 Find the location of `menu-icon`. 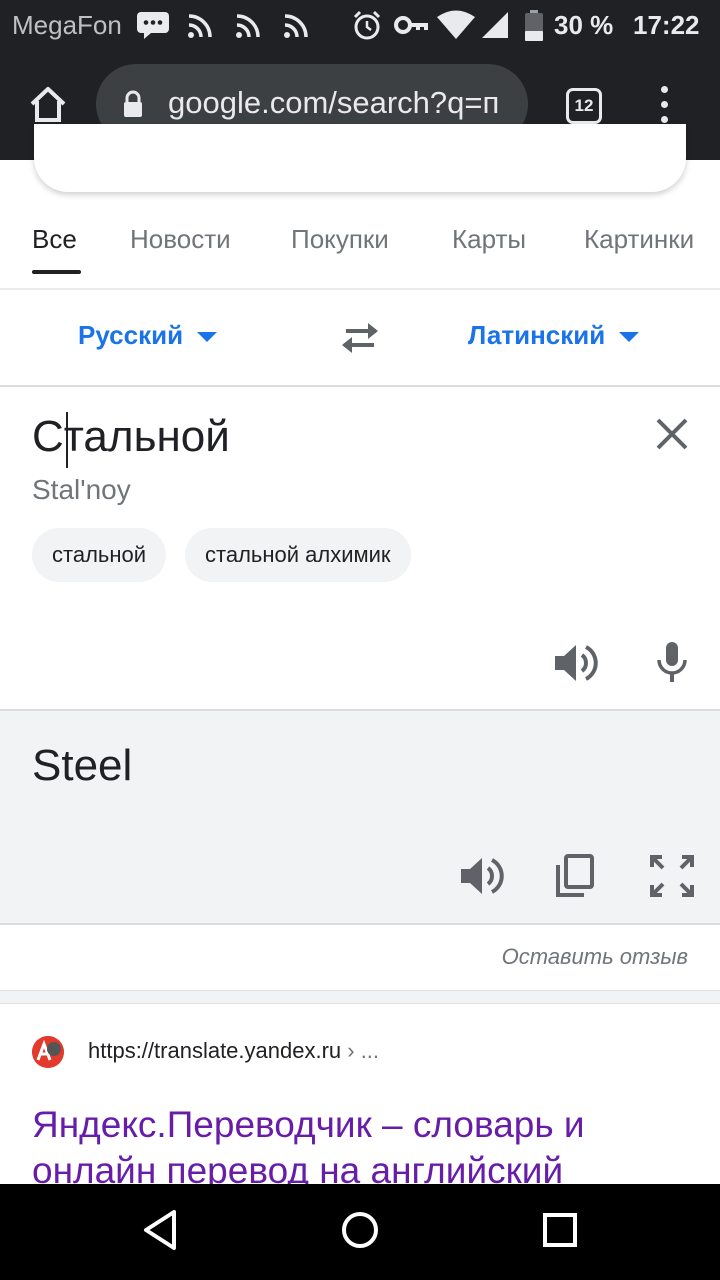

menu-icon is located at coordinates (664, 106).